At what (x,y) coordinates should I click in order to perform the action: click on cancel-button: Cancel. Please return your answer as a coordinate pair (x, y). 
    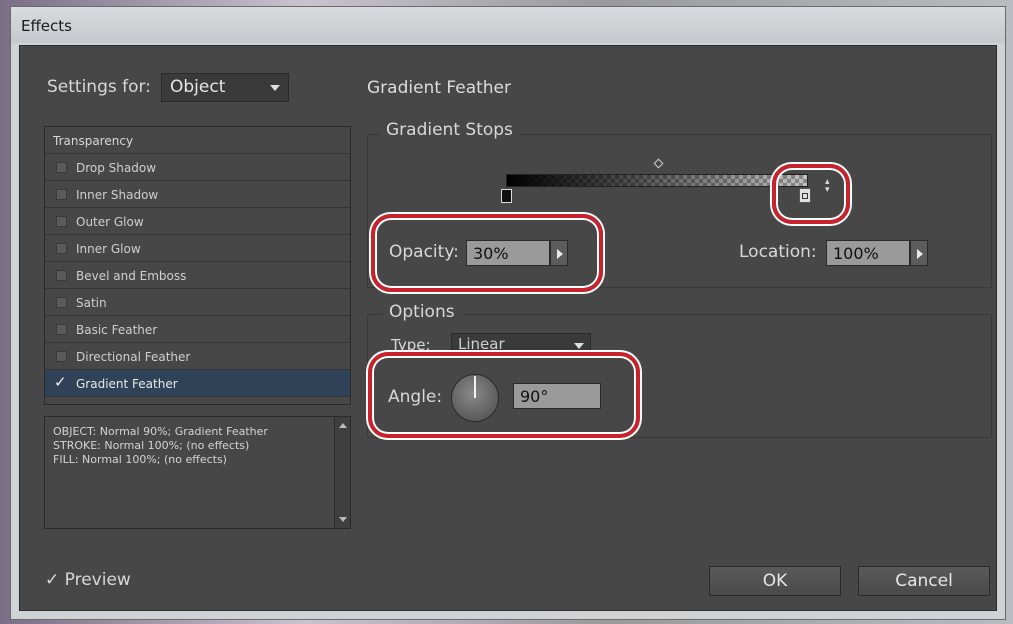
    Looking at the image, I should click on (924, 581).